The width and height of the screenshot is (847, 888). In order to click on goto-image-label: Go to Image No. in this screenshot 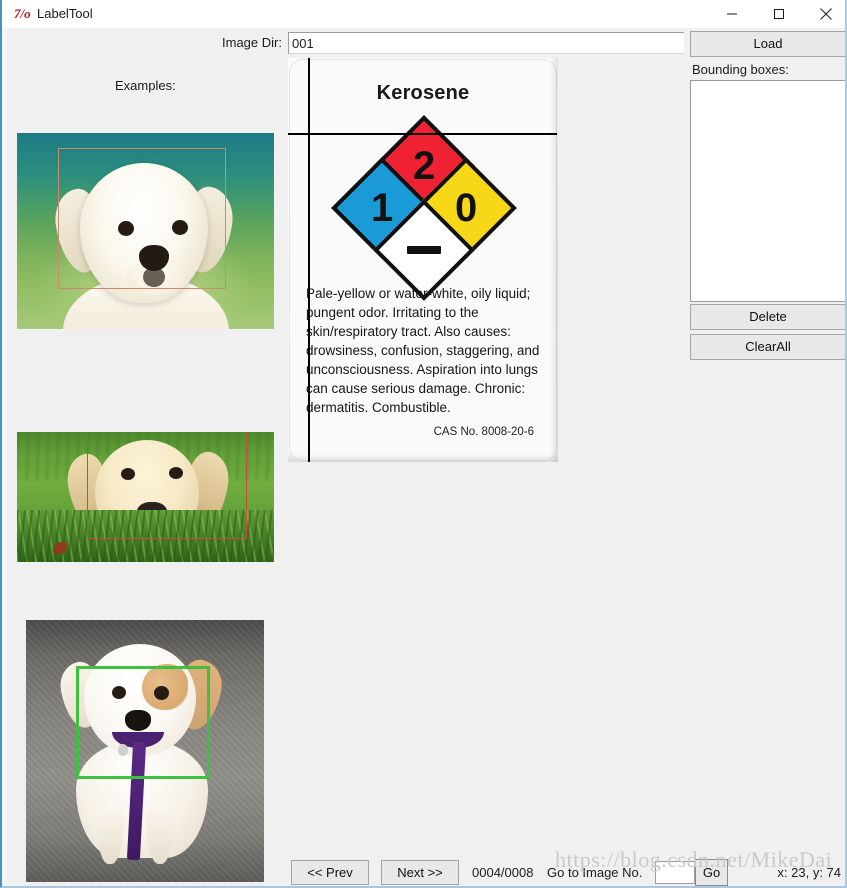, I will do `click(595, 872)`.